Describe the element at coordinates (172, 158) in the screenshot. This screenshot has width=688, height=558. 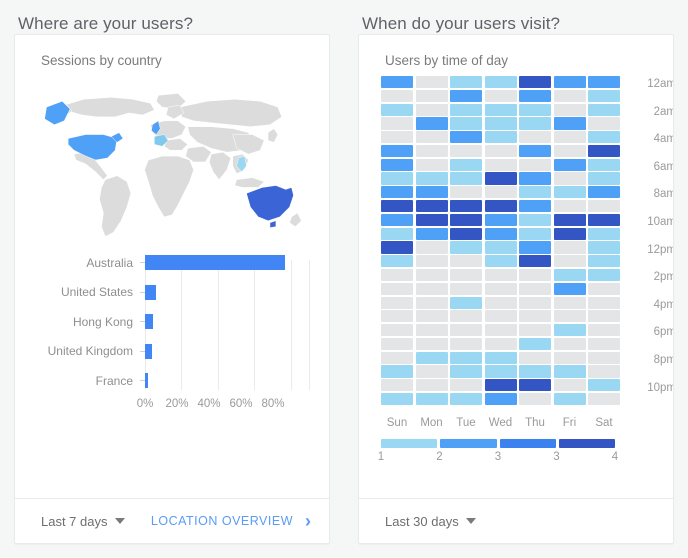
I see `world-map` at that location.